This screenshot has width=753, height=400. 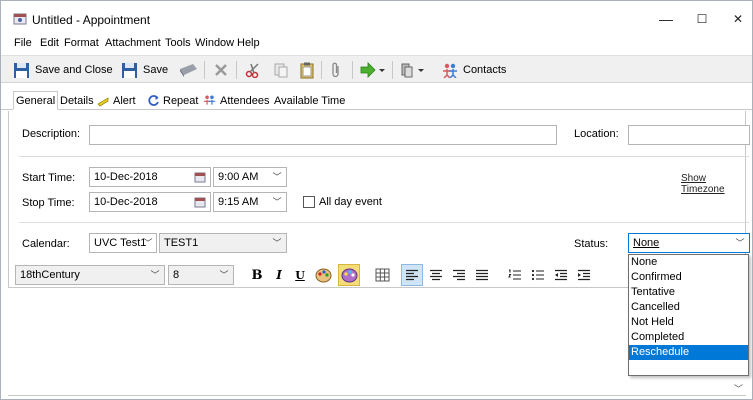 I want to click on align-center-icon, so click(x=436, y=275).